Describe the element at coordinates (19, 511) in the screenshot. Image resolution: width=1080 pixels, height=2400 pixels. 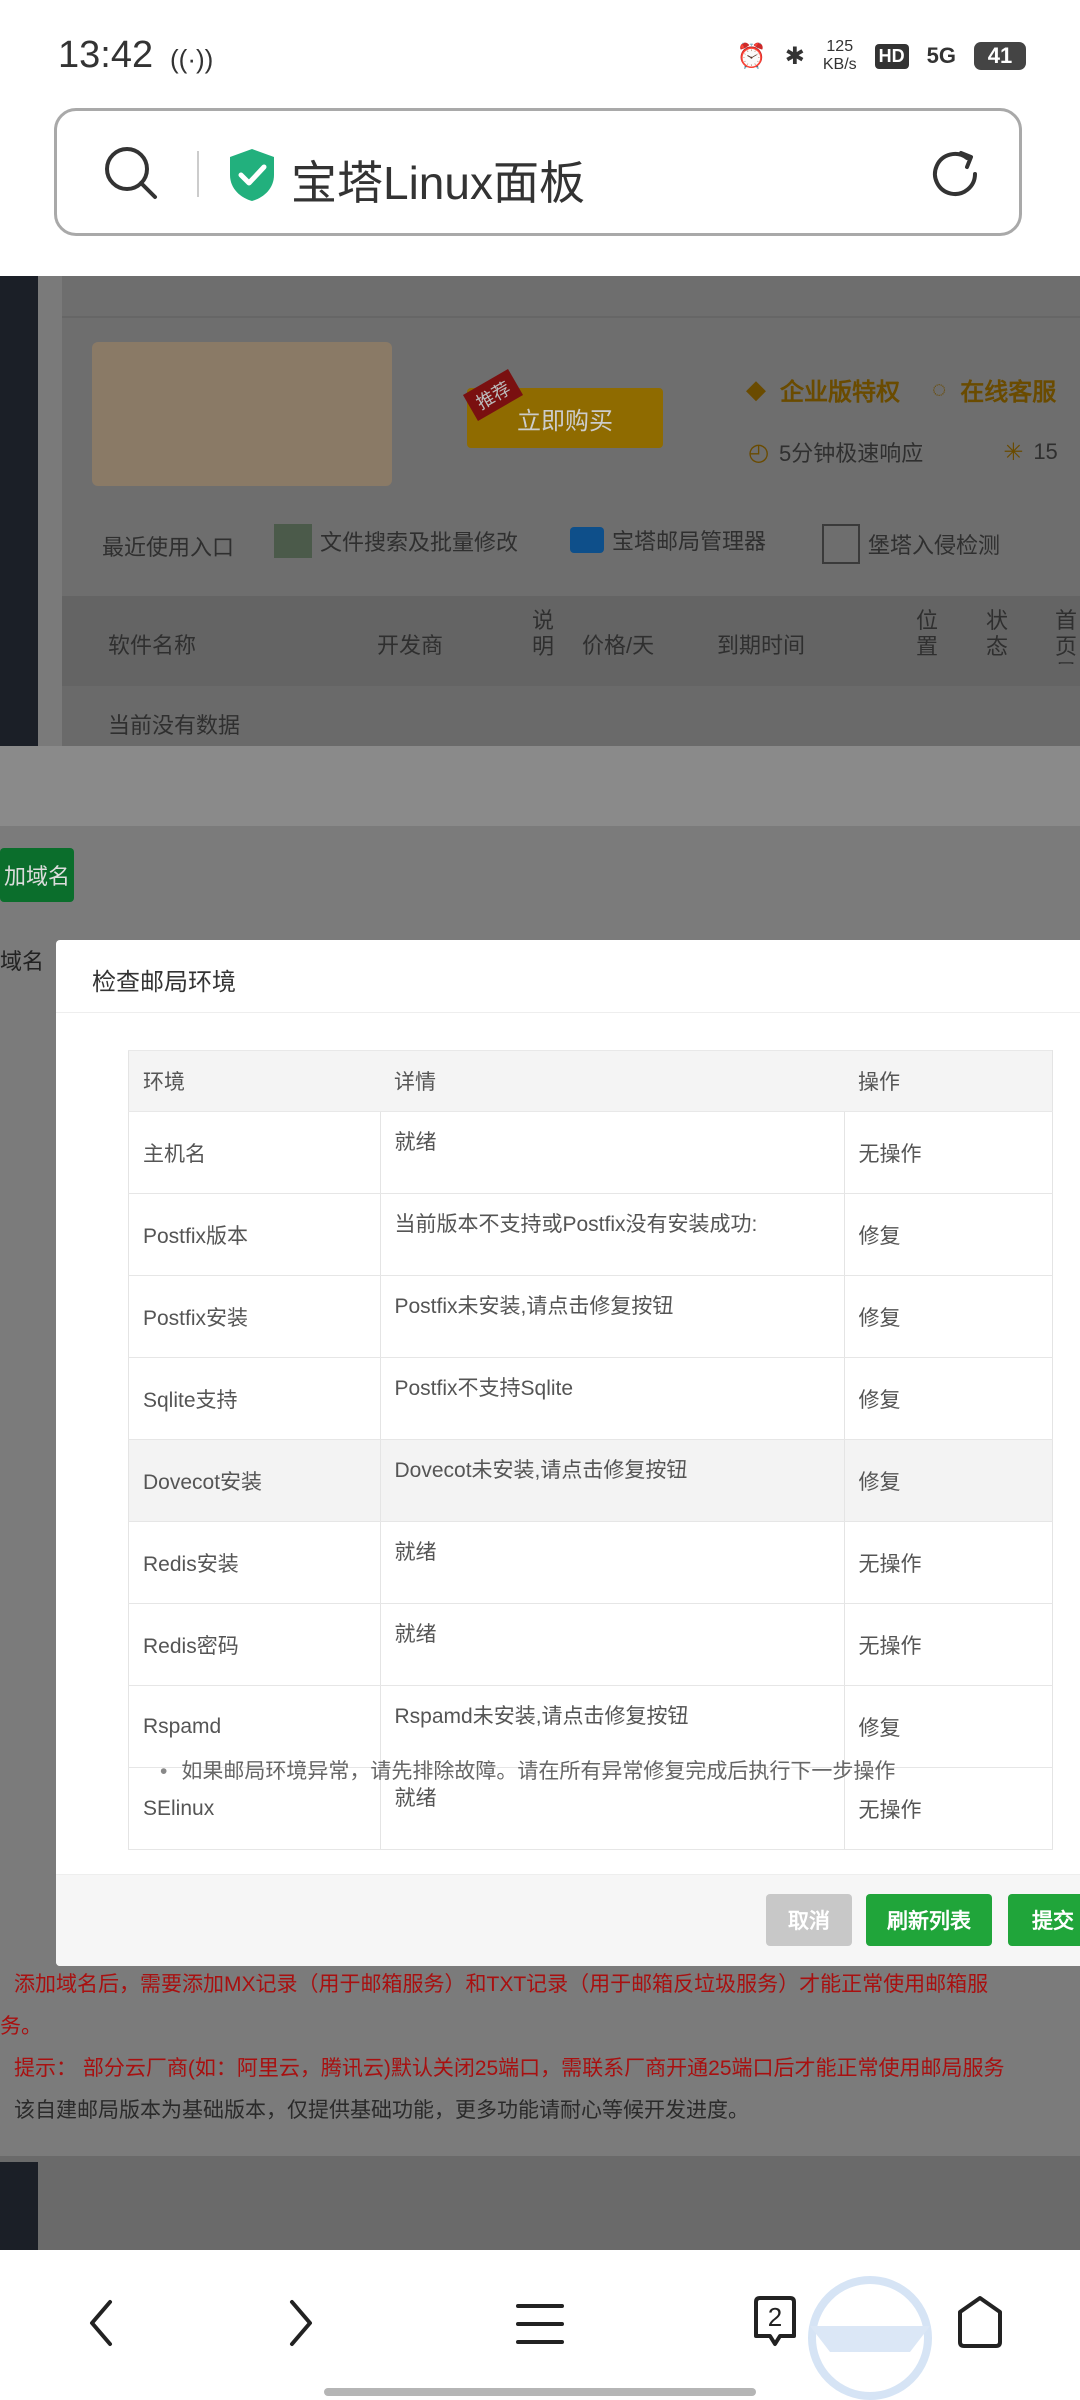
I see `sidebar-dark` at that location.